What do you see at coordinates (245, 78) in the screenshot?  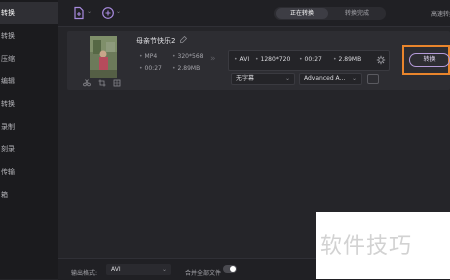 I see `subtitle-dropdown-value: 无字幕` at bounding box center [245, 78].